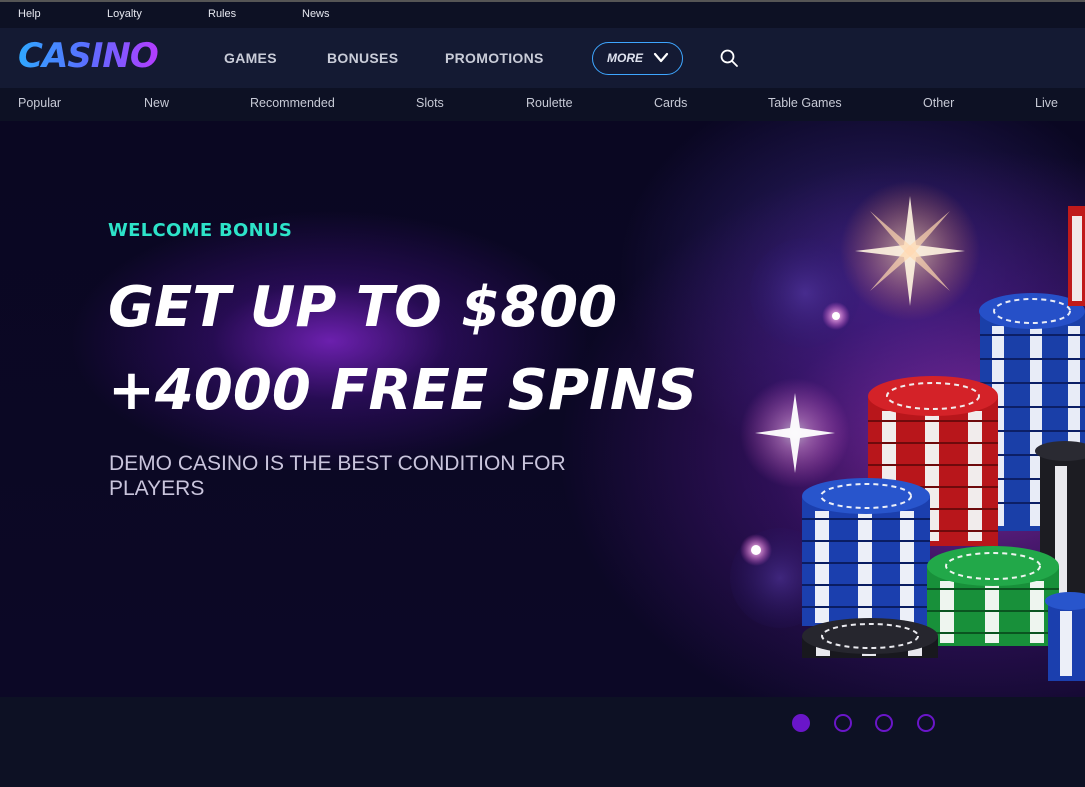 This screenshot has width=1085, height=787. What do you see at coordinates (39, 103) in the screenshot?
I see `category-popular: Popular` at bounding box center [39, 103].